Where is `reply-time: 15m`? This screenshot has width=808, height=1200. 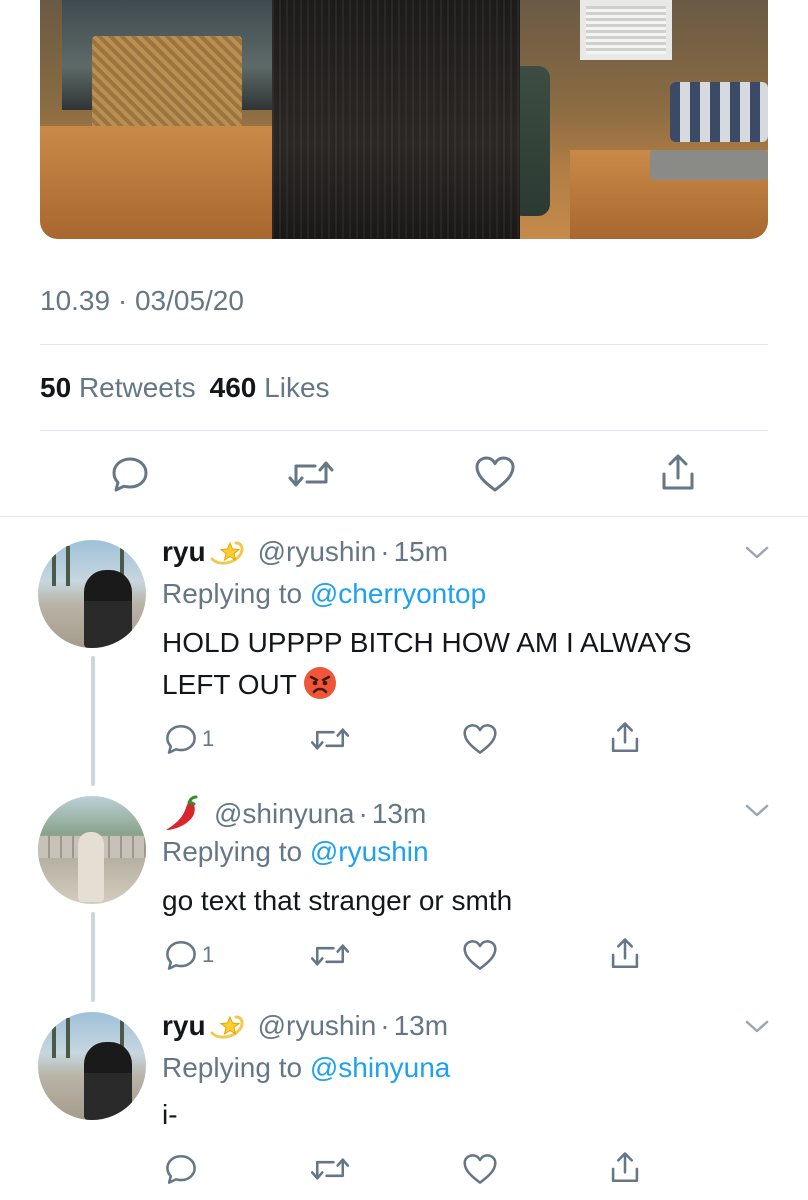
reply-time: 15m is located at coordinates (421, 552).